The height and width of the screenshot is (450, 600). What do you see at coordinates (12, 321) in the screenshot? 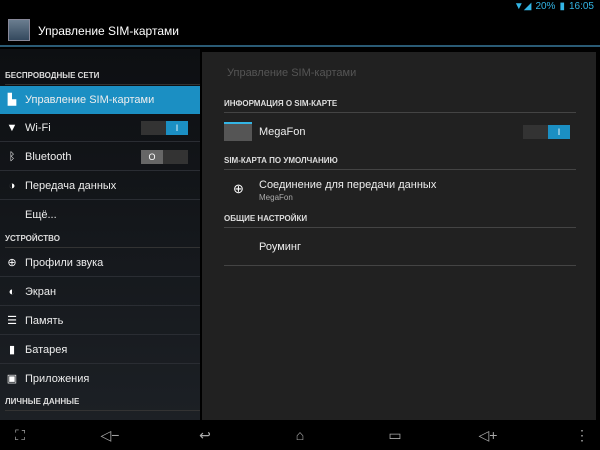
I see `storage-icon: ☰` at bounding box center [12, 321].